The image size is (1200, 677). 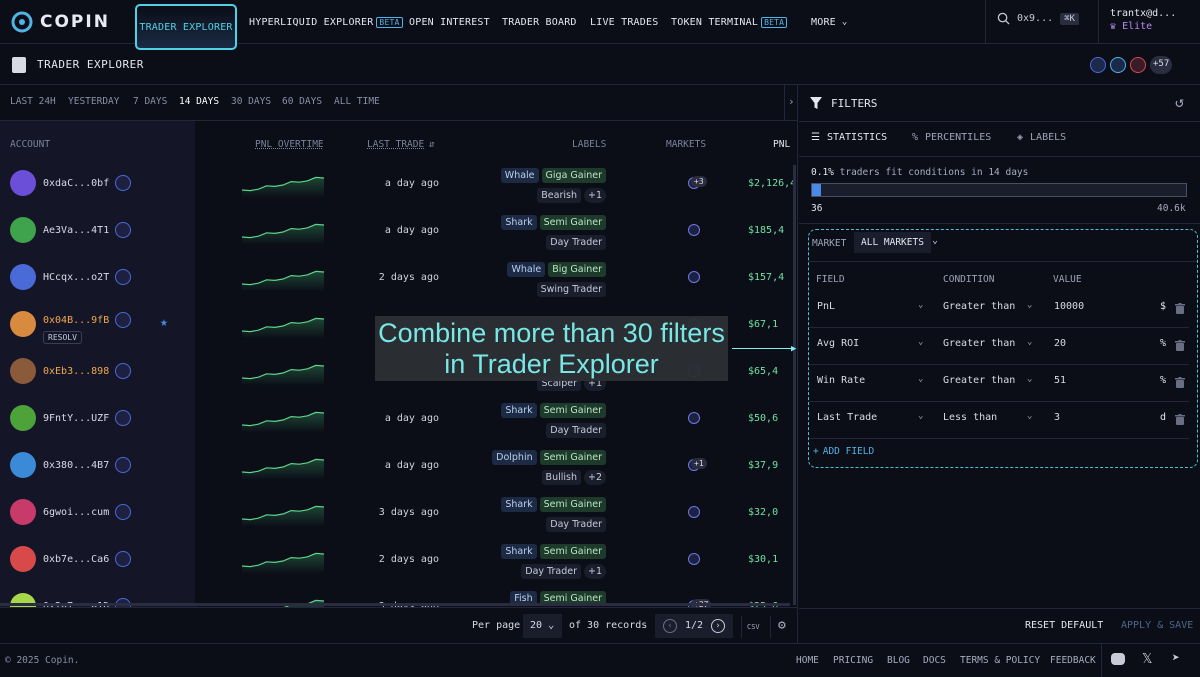 What do you see at coordinates (847, 417) in the screenshot?
I see `field-select: Last Trade` at bounding box center [847, 417].